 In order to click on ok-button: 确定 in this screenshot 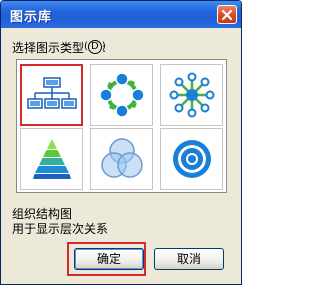, I will do `click(109, 259)`.